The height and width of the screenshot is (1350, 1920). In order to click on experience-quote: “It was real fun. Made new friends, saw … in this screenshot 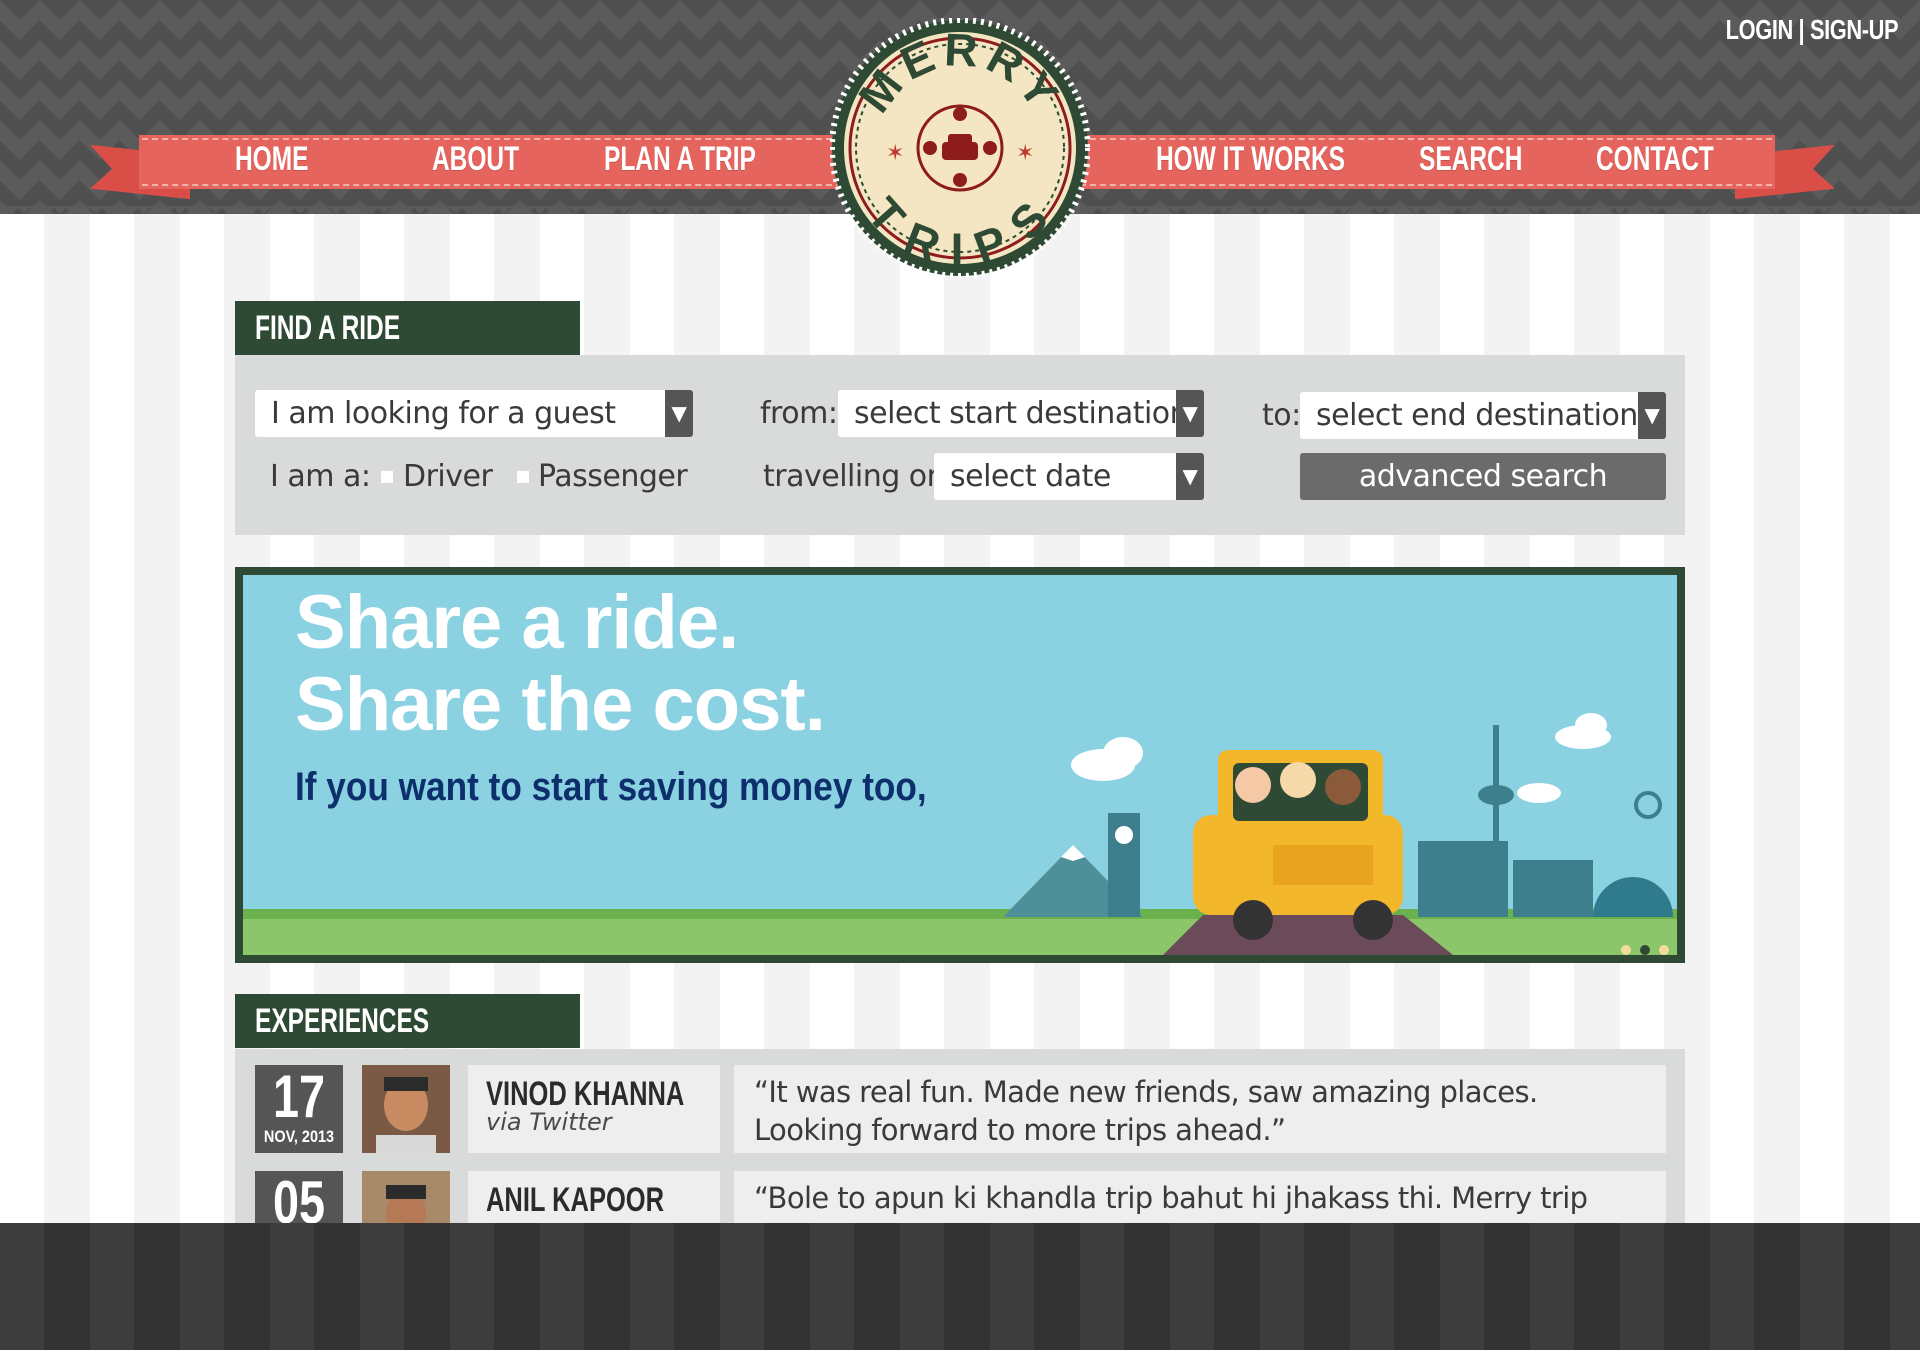, I will do `click(1200, 1109)`.